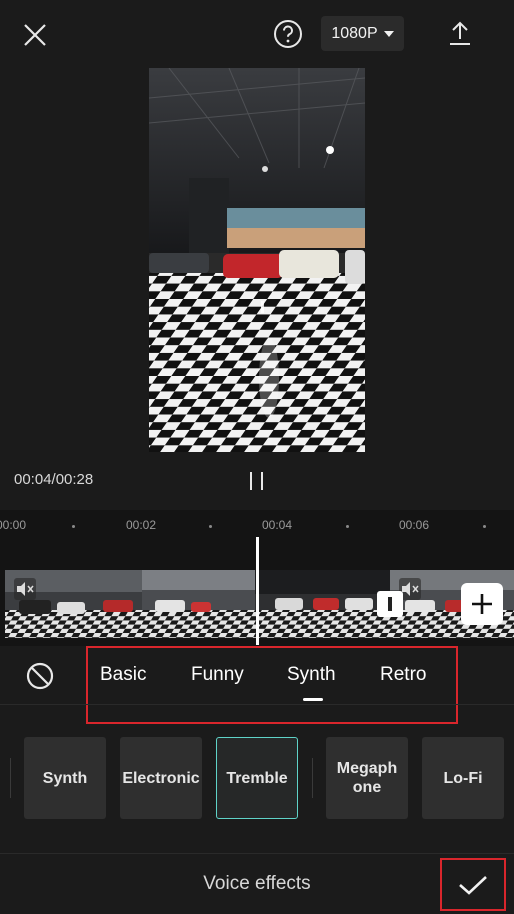  I want to click on pause-button, so click(257, 481).